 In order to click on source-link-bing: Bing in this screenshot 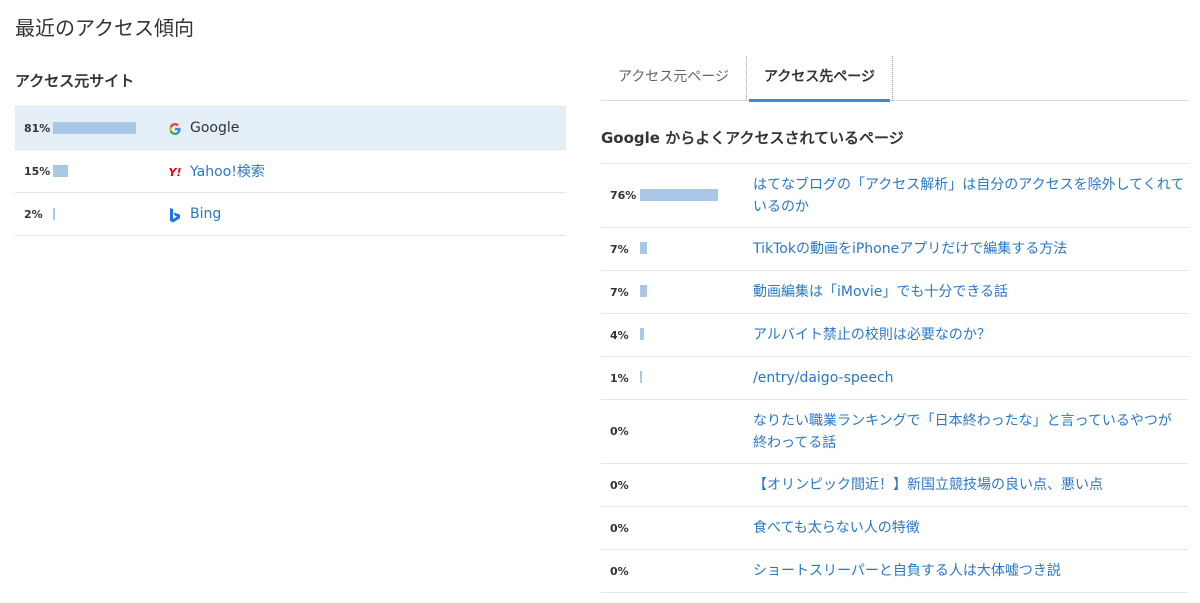, I will do `click(205, 214)`.